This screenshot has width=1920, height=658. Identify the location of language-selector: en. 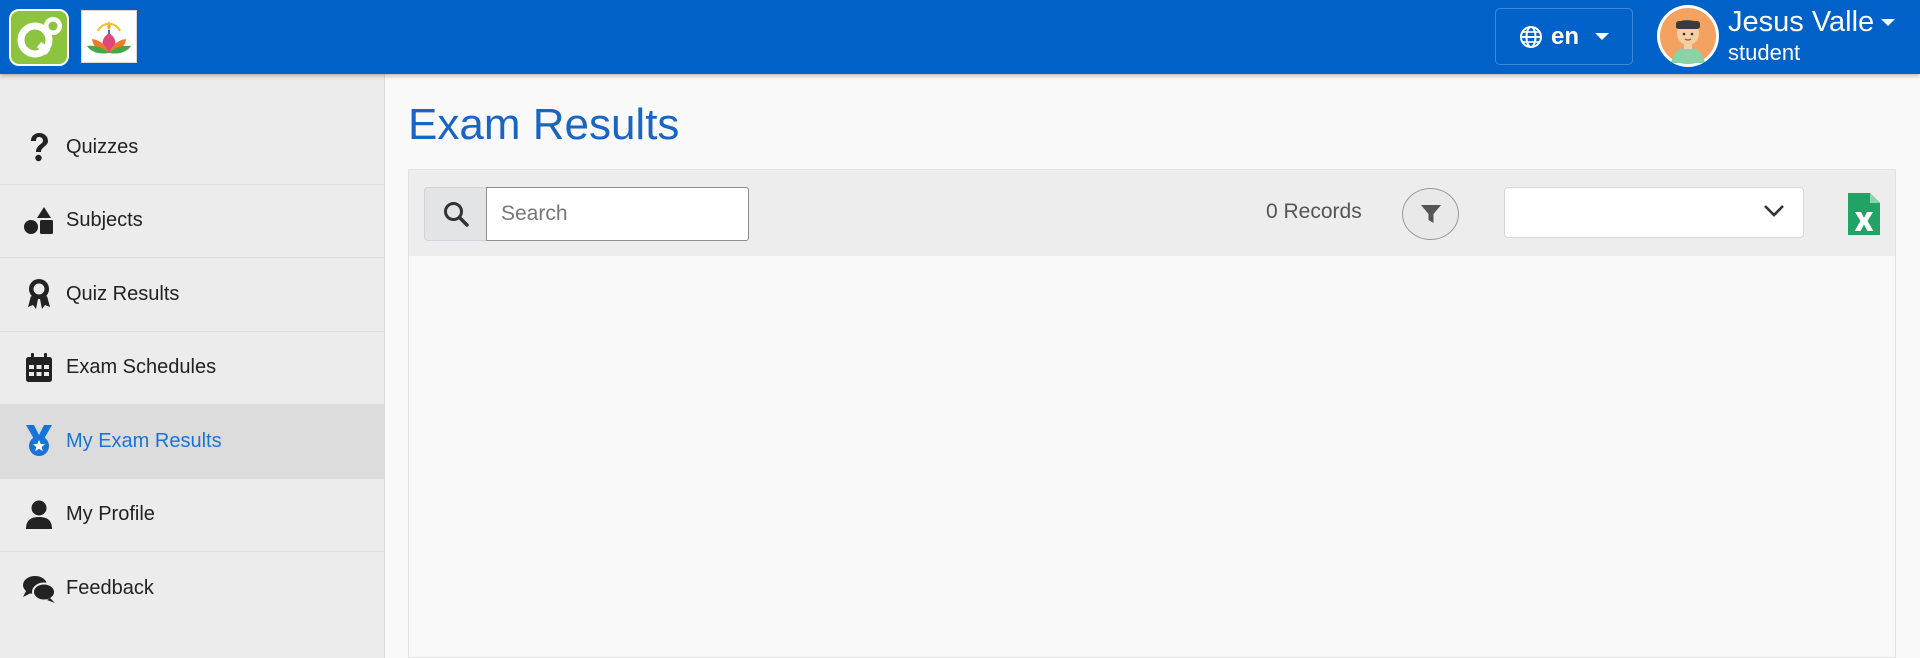
(1564, 36).